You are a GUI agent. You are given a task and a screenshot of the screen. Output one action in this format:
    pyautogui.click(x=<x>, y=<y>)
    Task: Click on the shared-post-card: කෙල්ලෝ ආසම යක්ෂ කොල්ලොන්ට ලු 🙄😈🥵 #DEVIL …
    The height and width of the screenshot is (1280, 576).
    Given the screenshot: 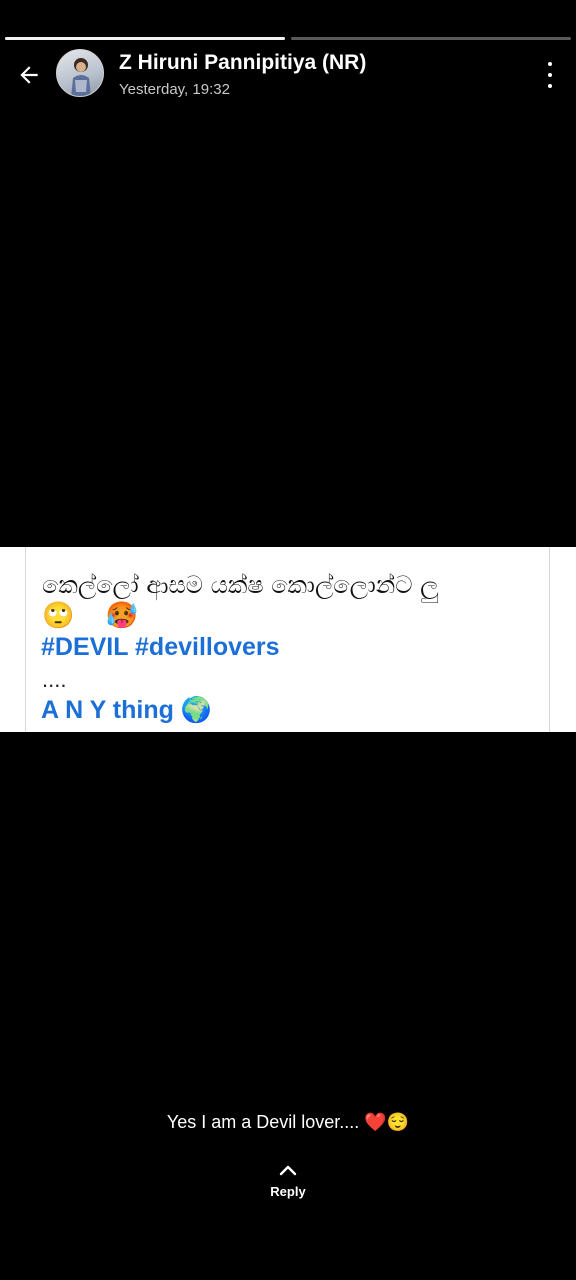 What is the action you would take?
    pyautogui.click(x=288, y=639)
    